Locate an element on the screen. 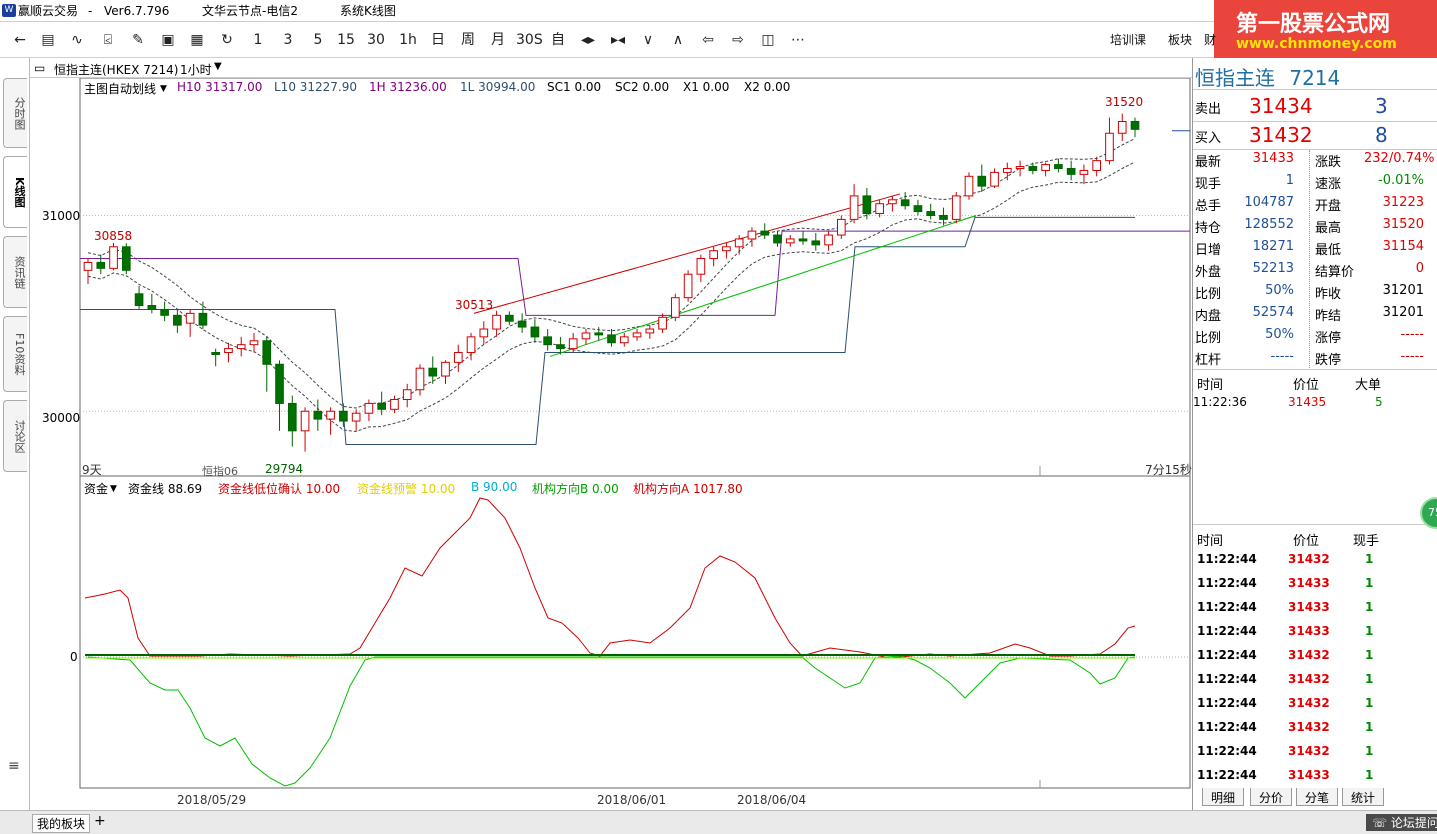 This screenshot has width=1437, height=834. tab-price-dist: 分价 is located at coordinates (1271, 797).